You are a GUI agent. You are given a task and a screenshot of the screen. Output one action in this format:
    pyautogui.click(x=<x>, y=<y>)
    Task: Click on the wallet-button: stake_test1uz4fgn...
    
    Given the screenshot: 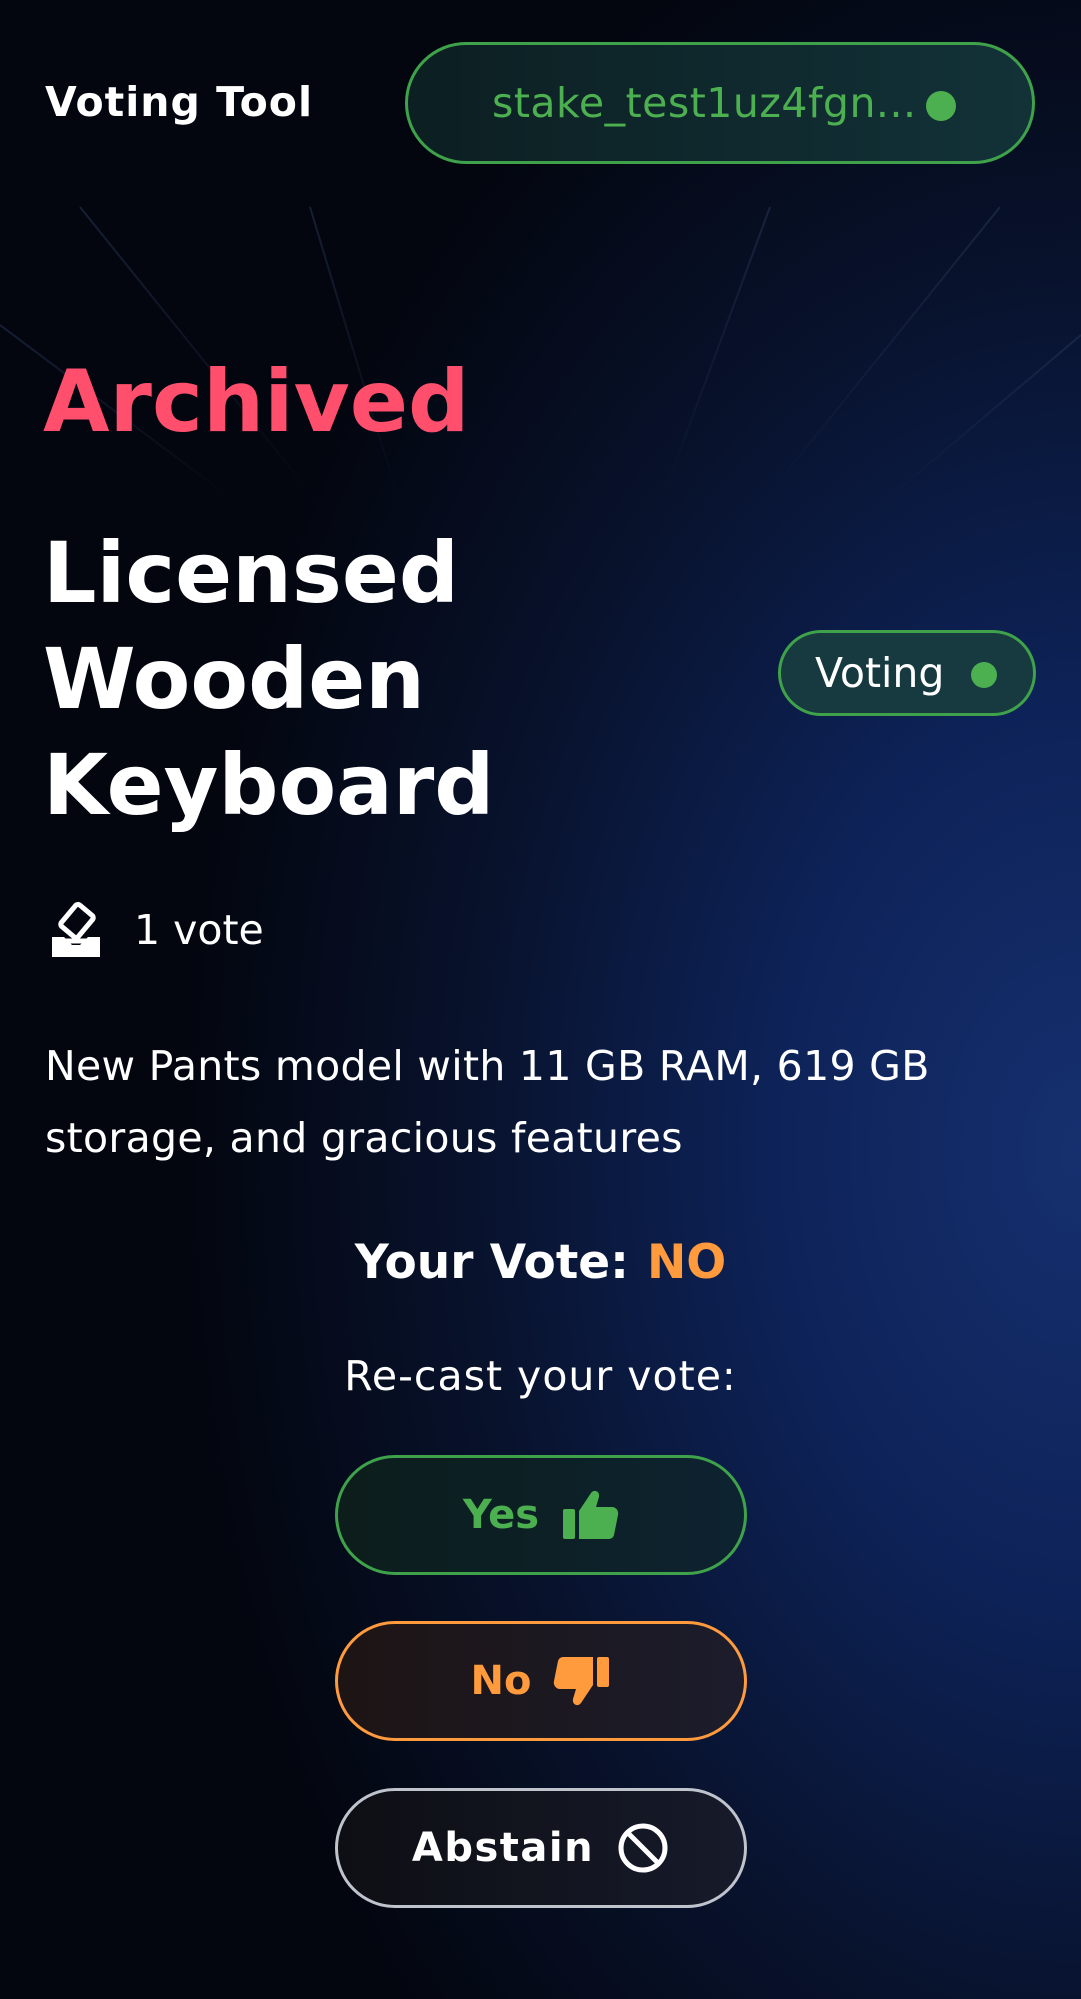 What is the action you would take?
    pyautogui.click(x=720, y=103)
    